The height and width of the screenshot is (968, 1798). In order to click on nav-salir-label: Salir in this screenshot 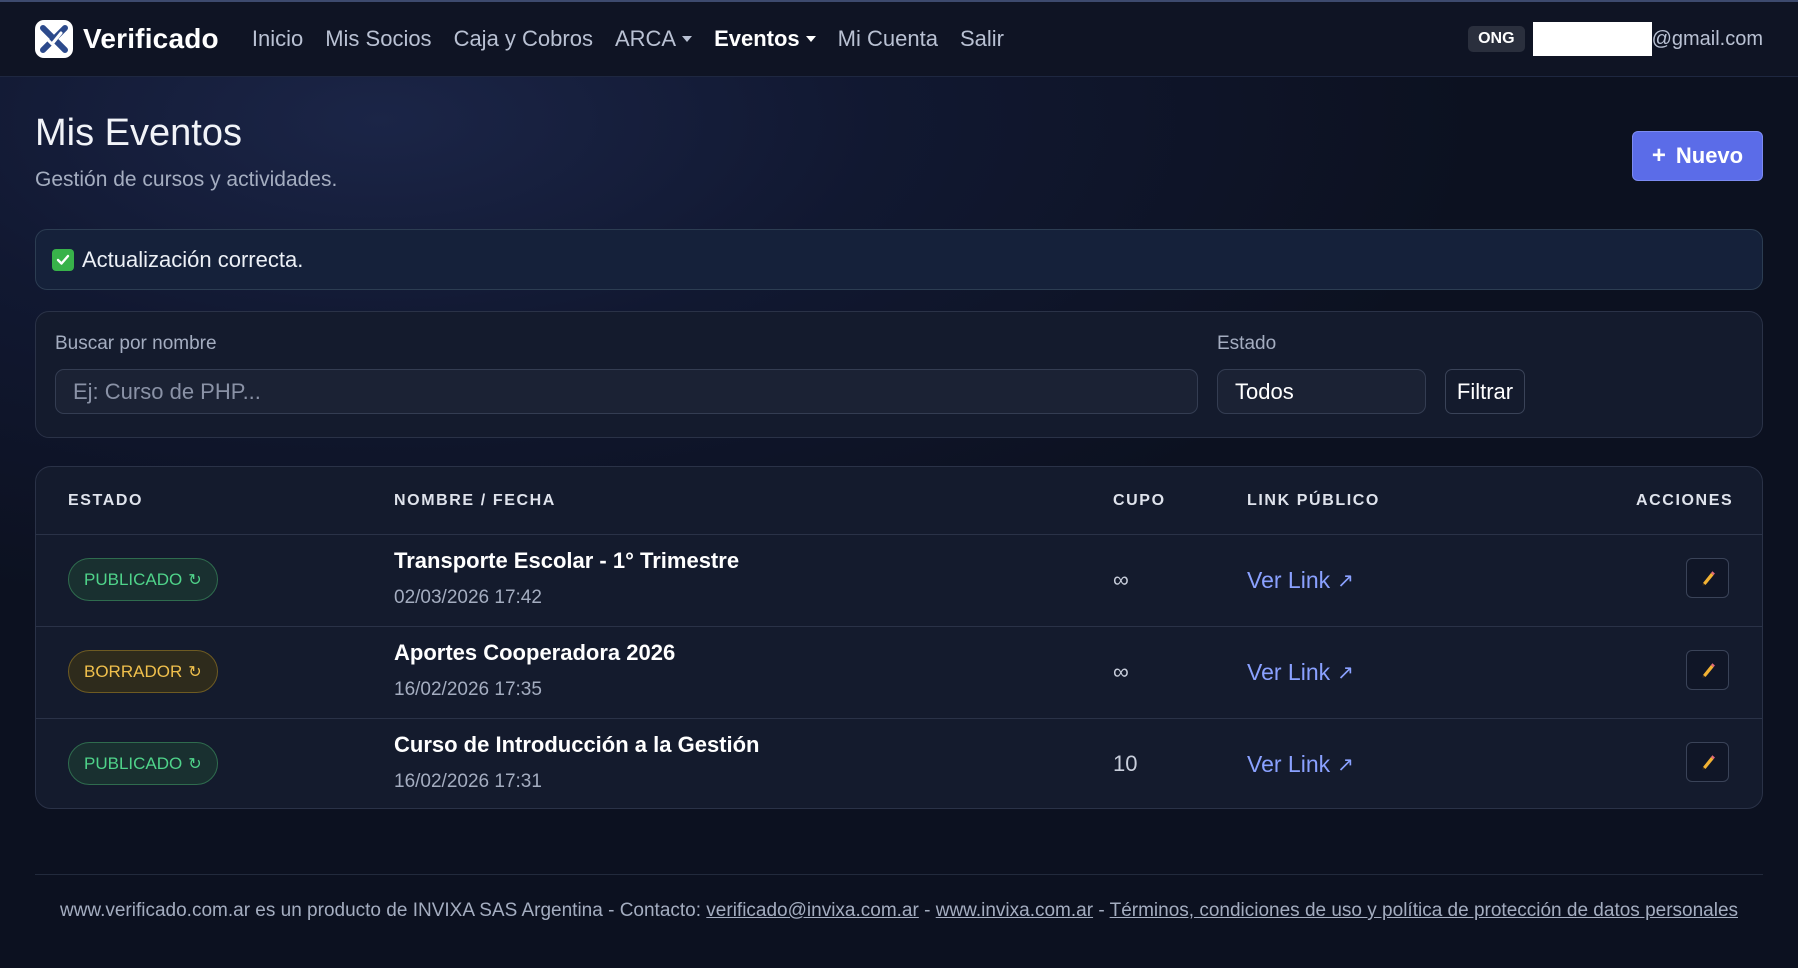, I will do `click(981, 38)`.